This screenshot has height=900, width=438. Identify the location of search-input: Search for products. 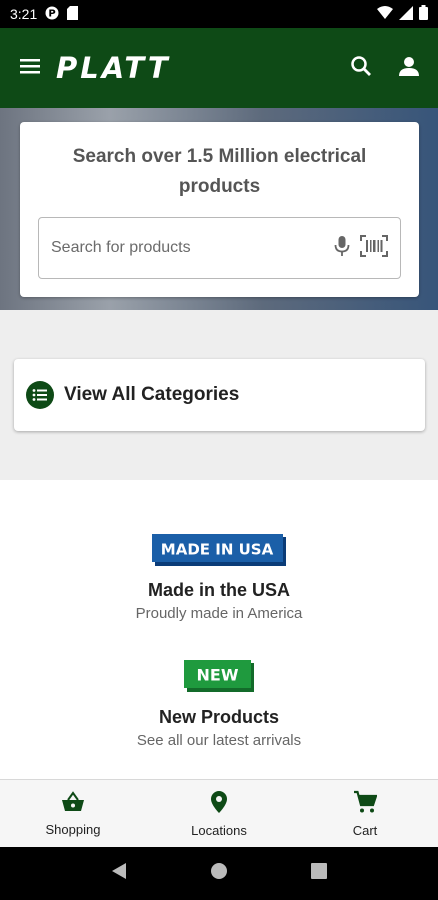
(219, 248).